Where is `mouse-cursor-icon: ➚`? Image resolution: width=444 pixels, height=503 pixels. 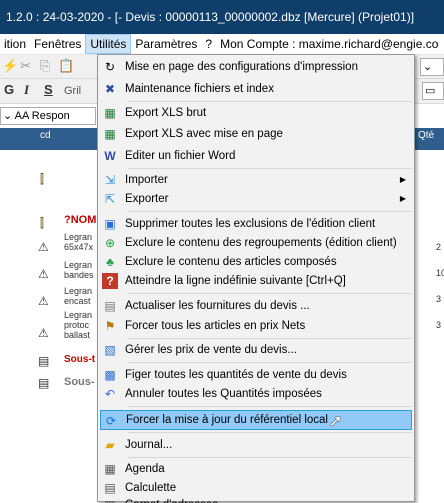 mouse-cursor-icon: ➚ is located at coordinates (336, 421).